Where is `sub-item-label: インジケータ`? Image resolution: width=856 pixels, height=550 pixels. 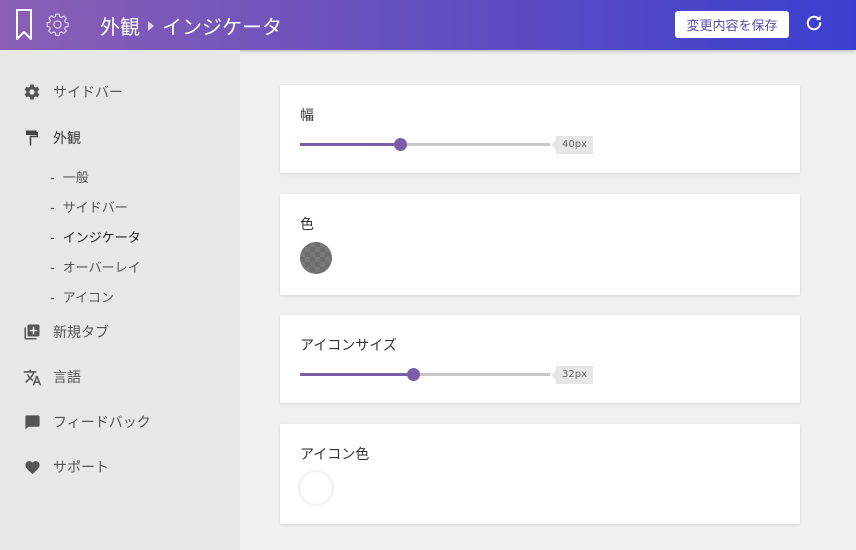 sub-item-label: インジケータ is located at coordinates (101, 238).